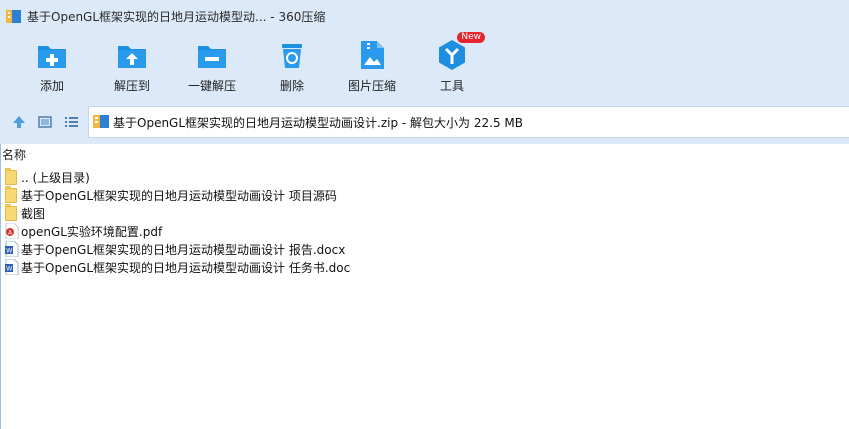  What do you see at coordinates (425, 154) in the screenshot?
I see `column-header-name: 名称` at bounding box center [425, 154].